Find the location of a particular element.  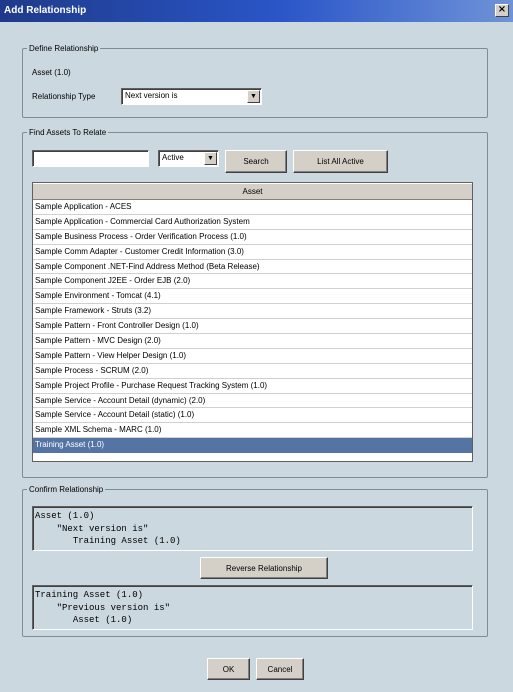

list-item: Sample Pattern - MVC Design (2.0) is located at coordinates (252, 341).